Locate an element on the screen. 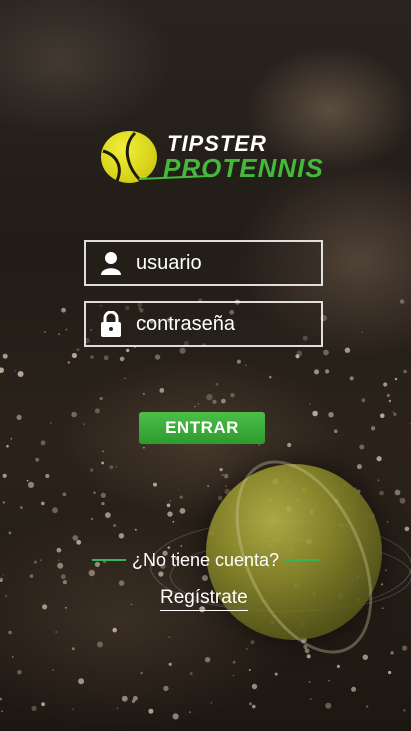 The width and height of the screenshot is (411, 731). logo-swoosh is located at coordinates (174, 177).